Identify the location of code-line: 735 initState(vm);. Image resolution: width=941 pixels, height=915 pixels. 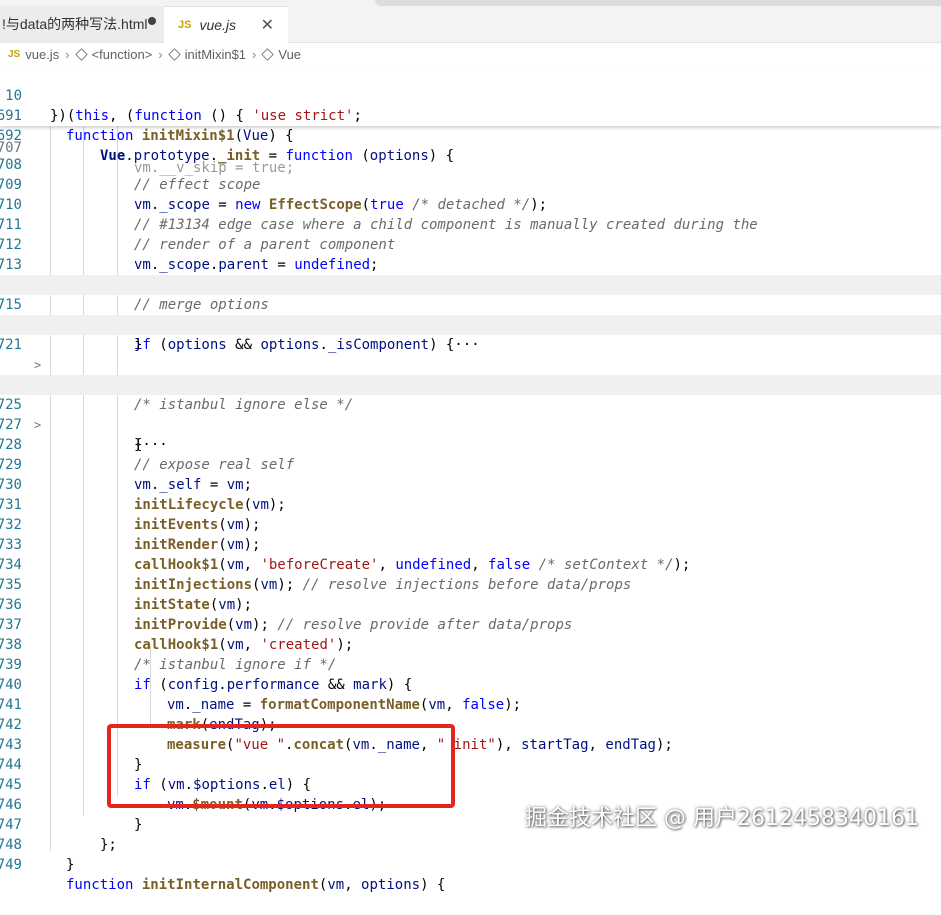
(470, 584).